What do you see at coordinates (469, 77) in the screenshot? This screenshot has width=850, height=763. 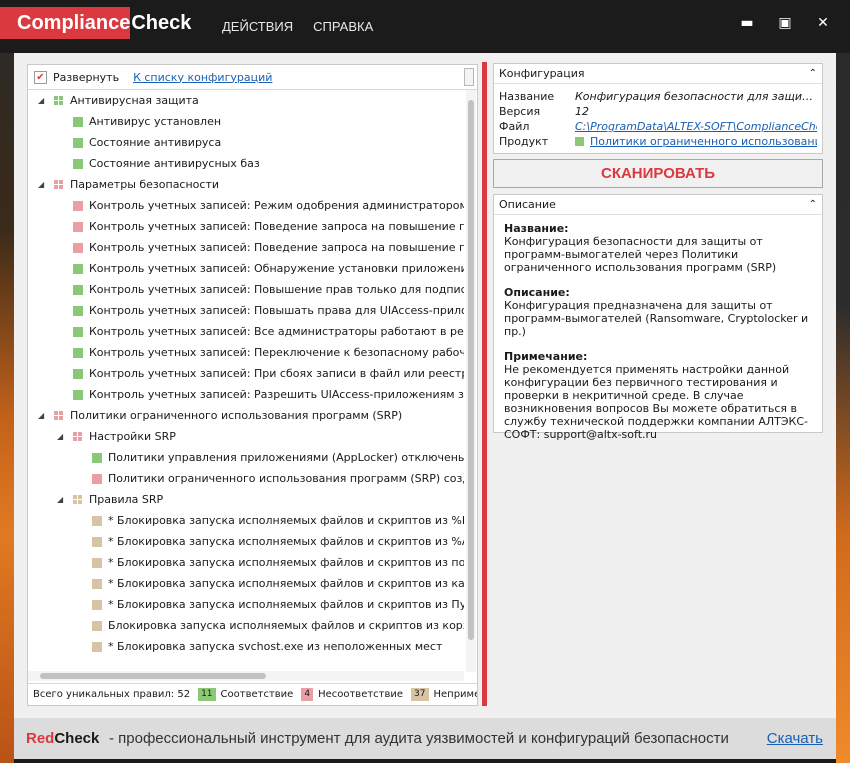 I see `toolbar-scroll-button` at bounding box center [469, 77].